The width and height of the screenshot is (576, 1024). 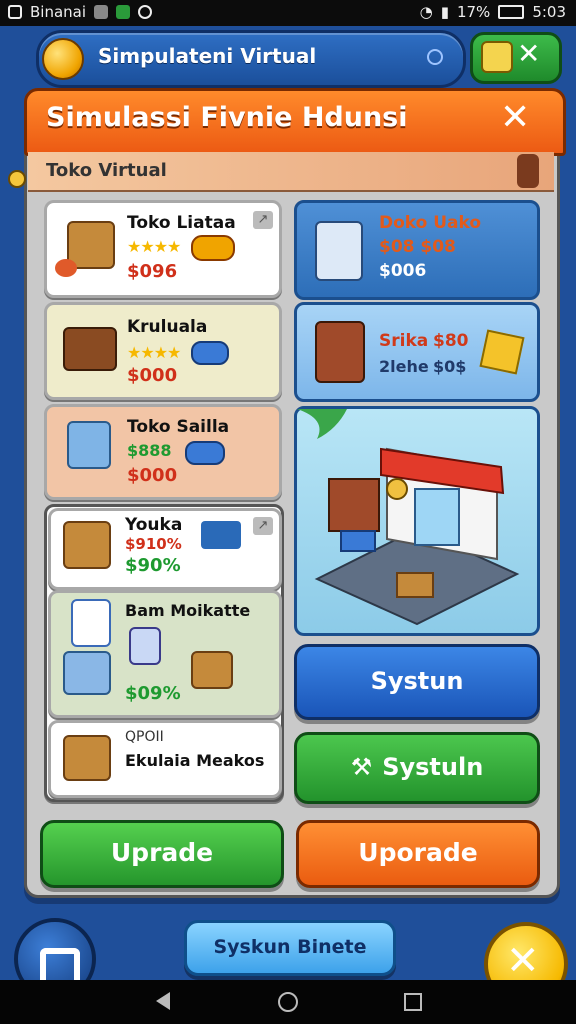 I want to click on list-item: Youka $910% $90% ↗, so click(x=165, y=549).